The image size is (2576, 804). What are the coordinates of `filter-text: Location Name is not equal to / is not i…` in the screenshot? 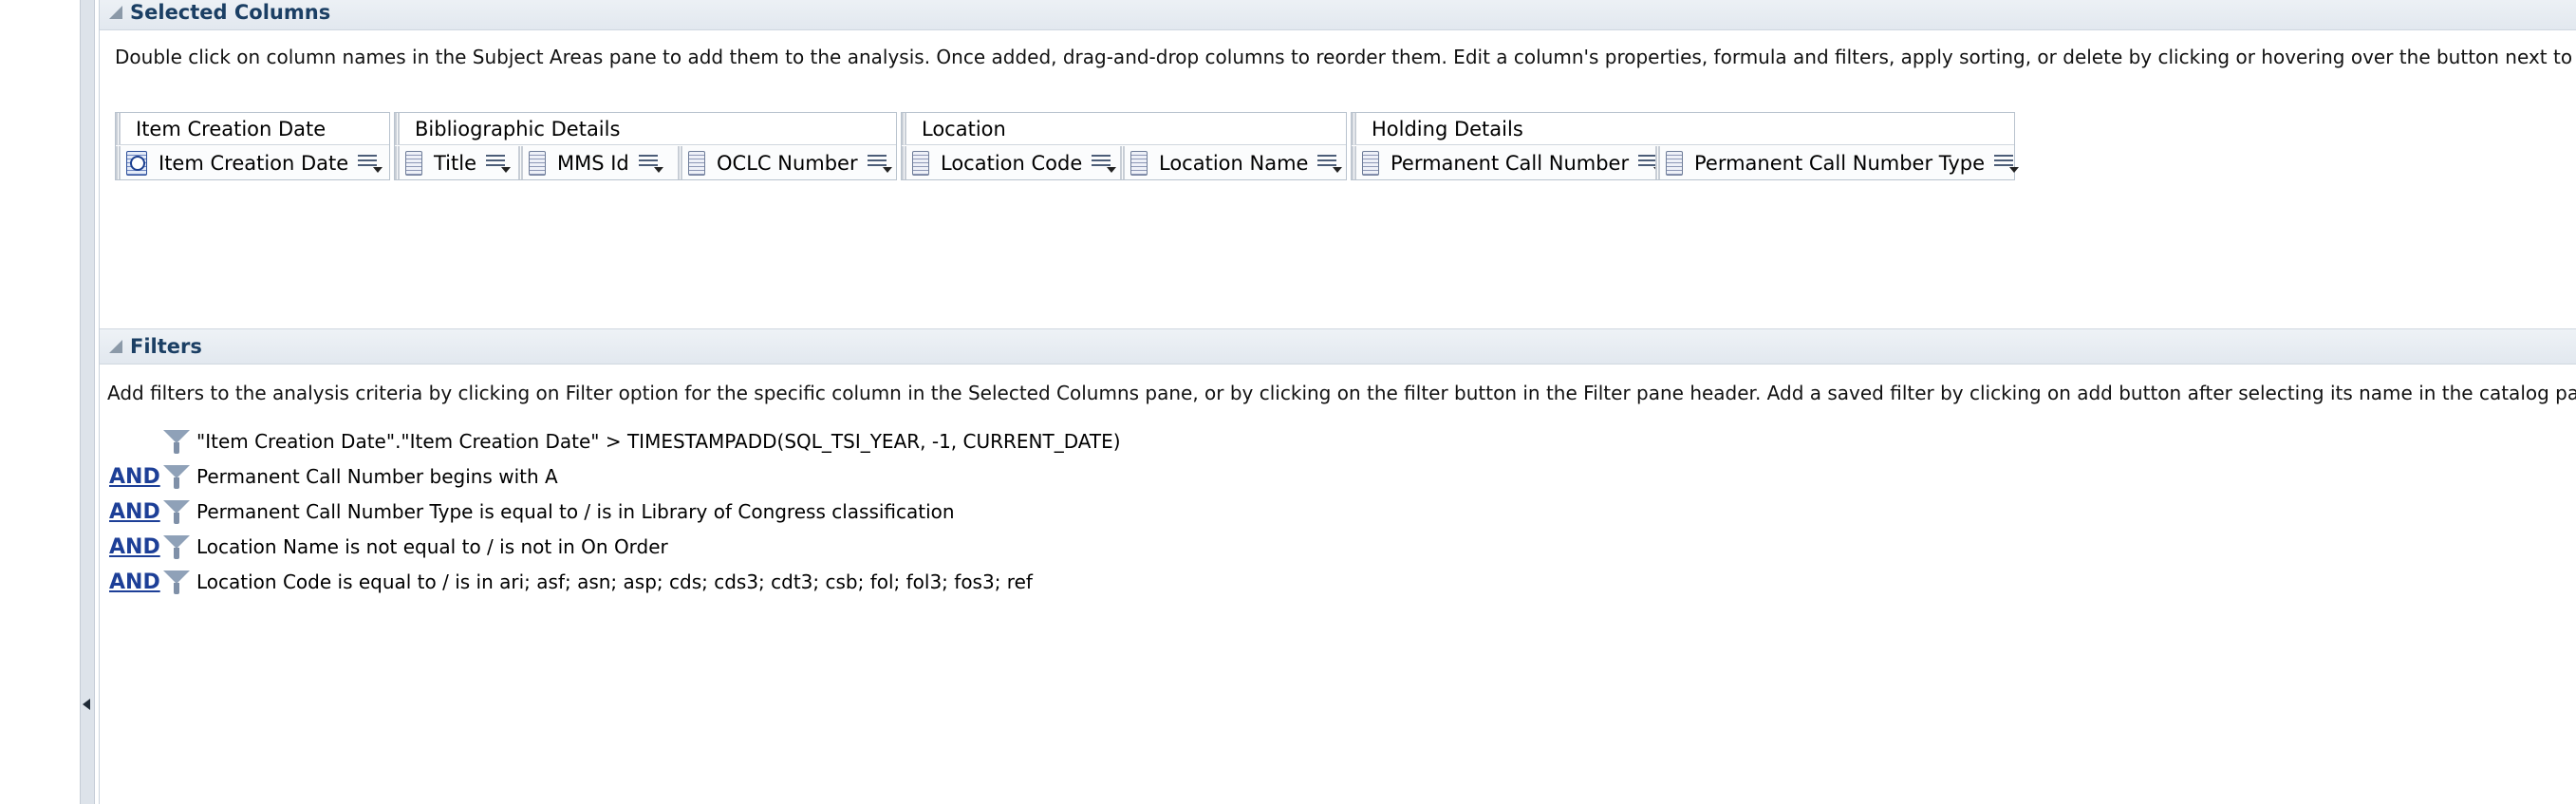 It's located at (432, 546).